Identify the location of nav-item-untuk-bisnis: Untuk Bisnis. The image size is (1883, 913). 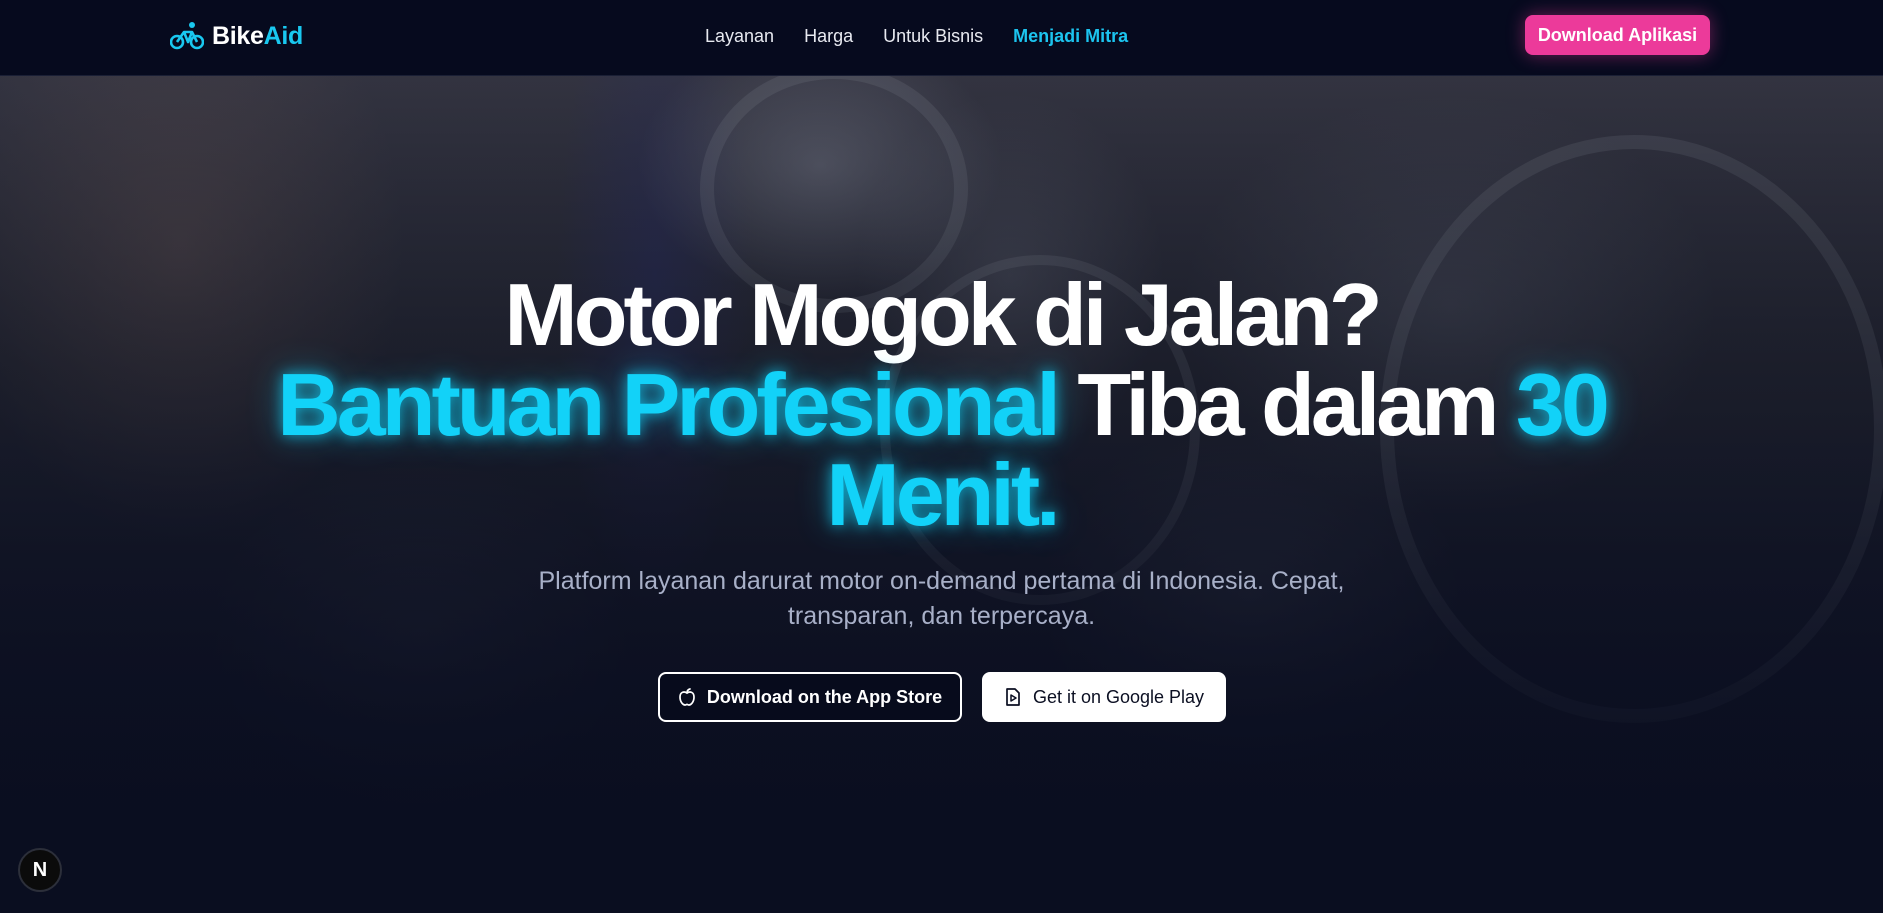
(933, 36).